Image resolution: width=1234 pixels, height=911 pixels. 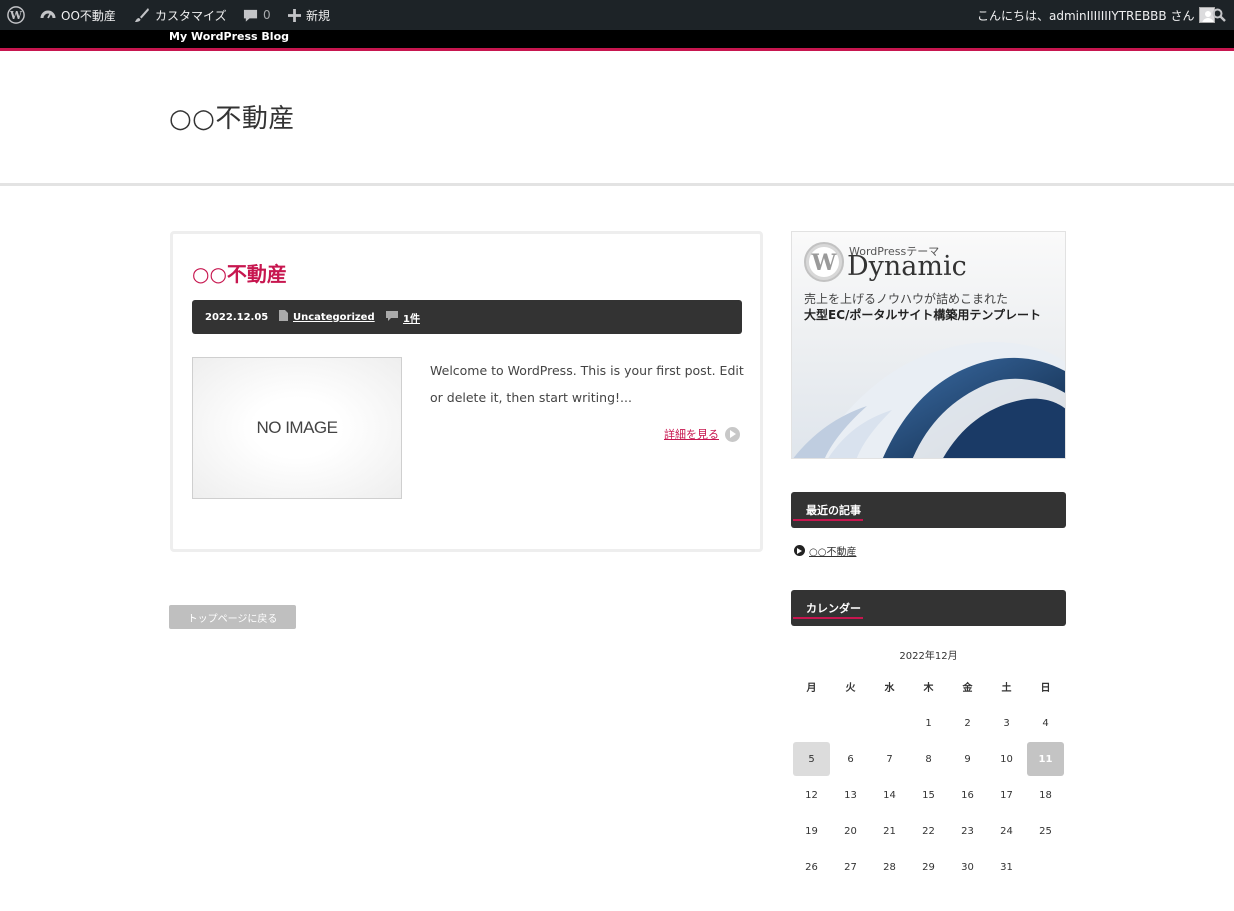 I want to click on brush-icon, so click(x=142, y=15).